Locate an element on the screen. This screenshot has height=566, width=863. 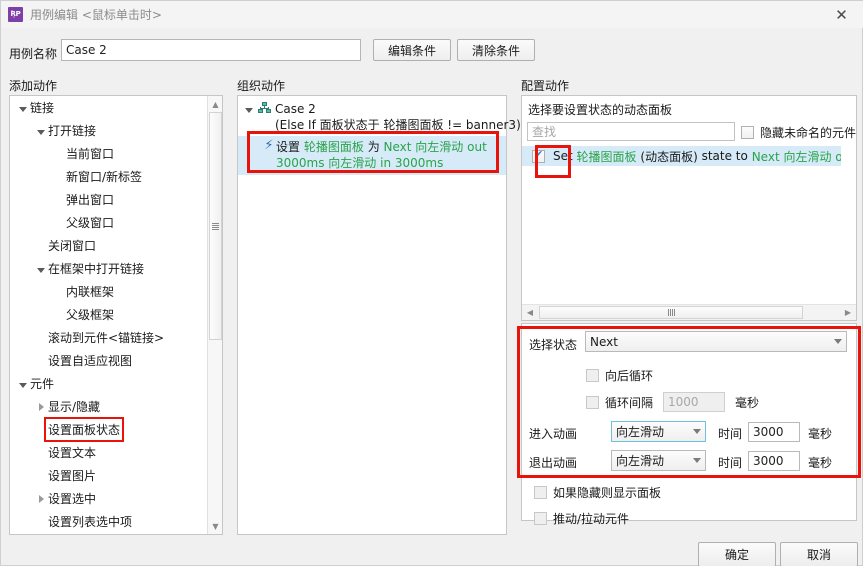
tree-item: 设置列表选中项 is located at coordinates (108, 521).